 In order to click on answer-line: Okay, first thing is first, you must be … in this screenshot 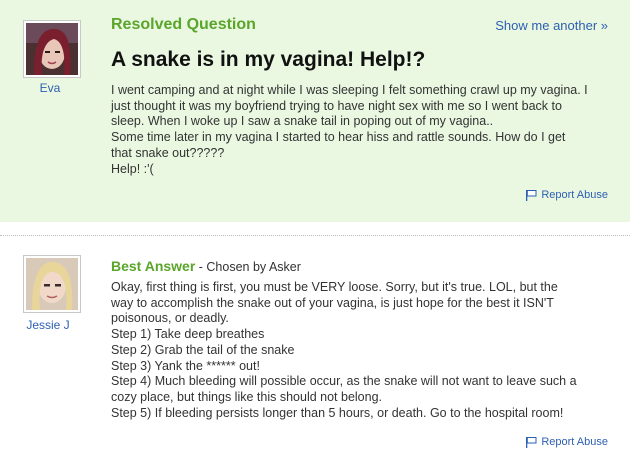, I will do `click(334, 287)`.